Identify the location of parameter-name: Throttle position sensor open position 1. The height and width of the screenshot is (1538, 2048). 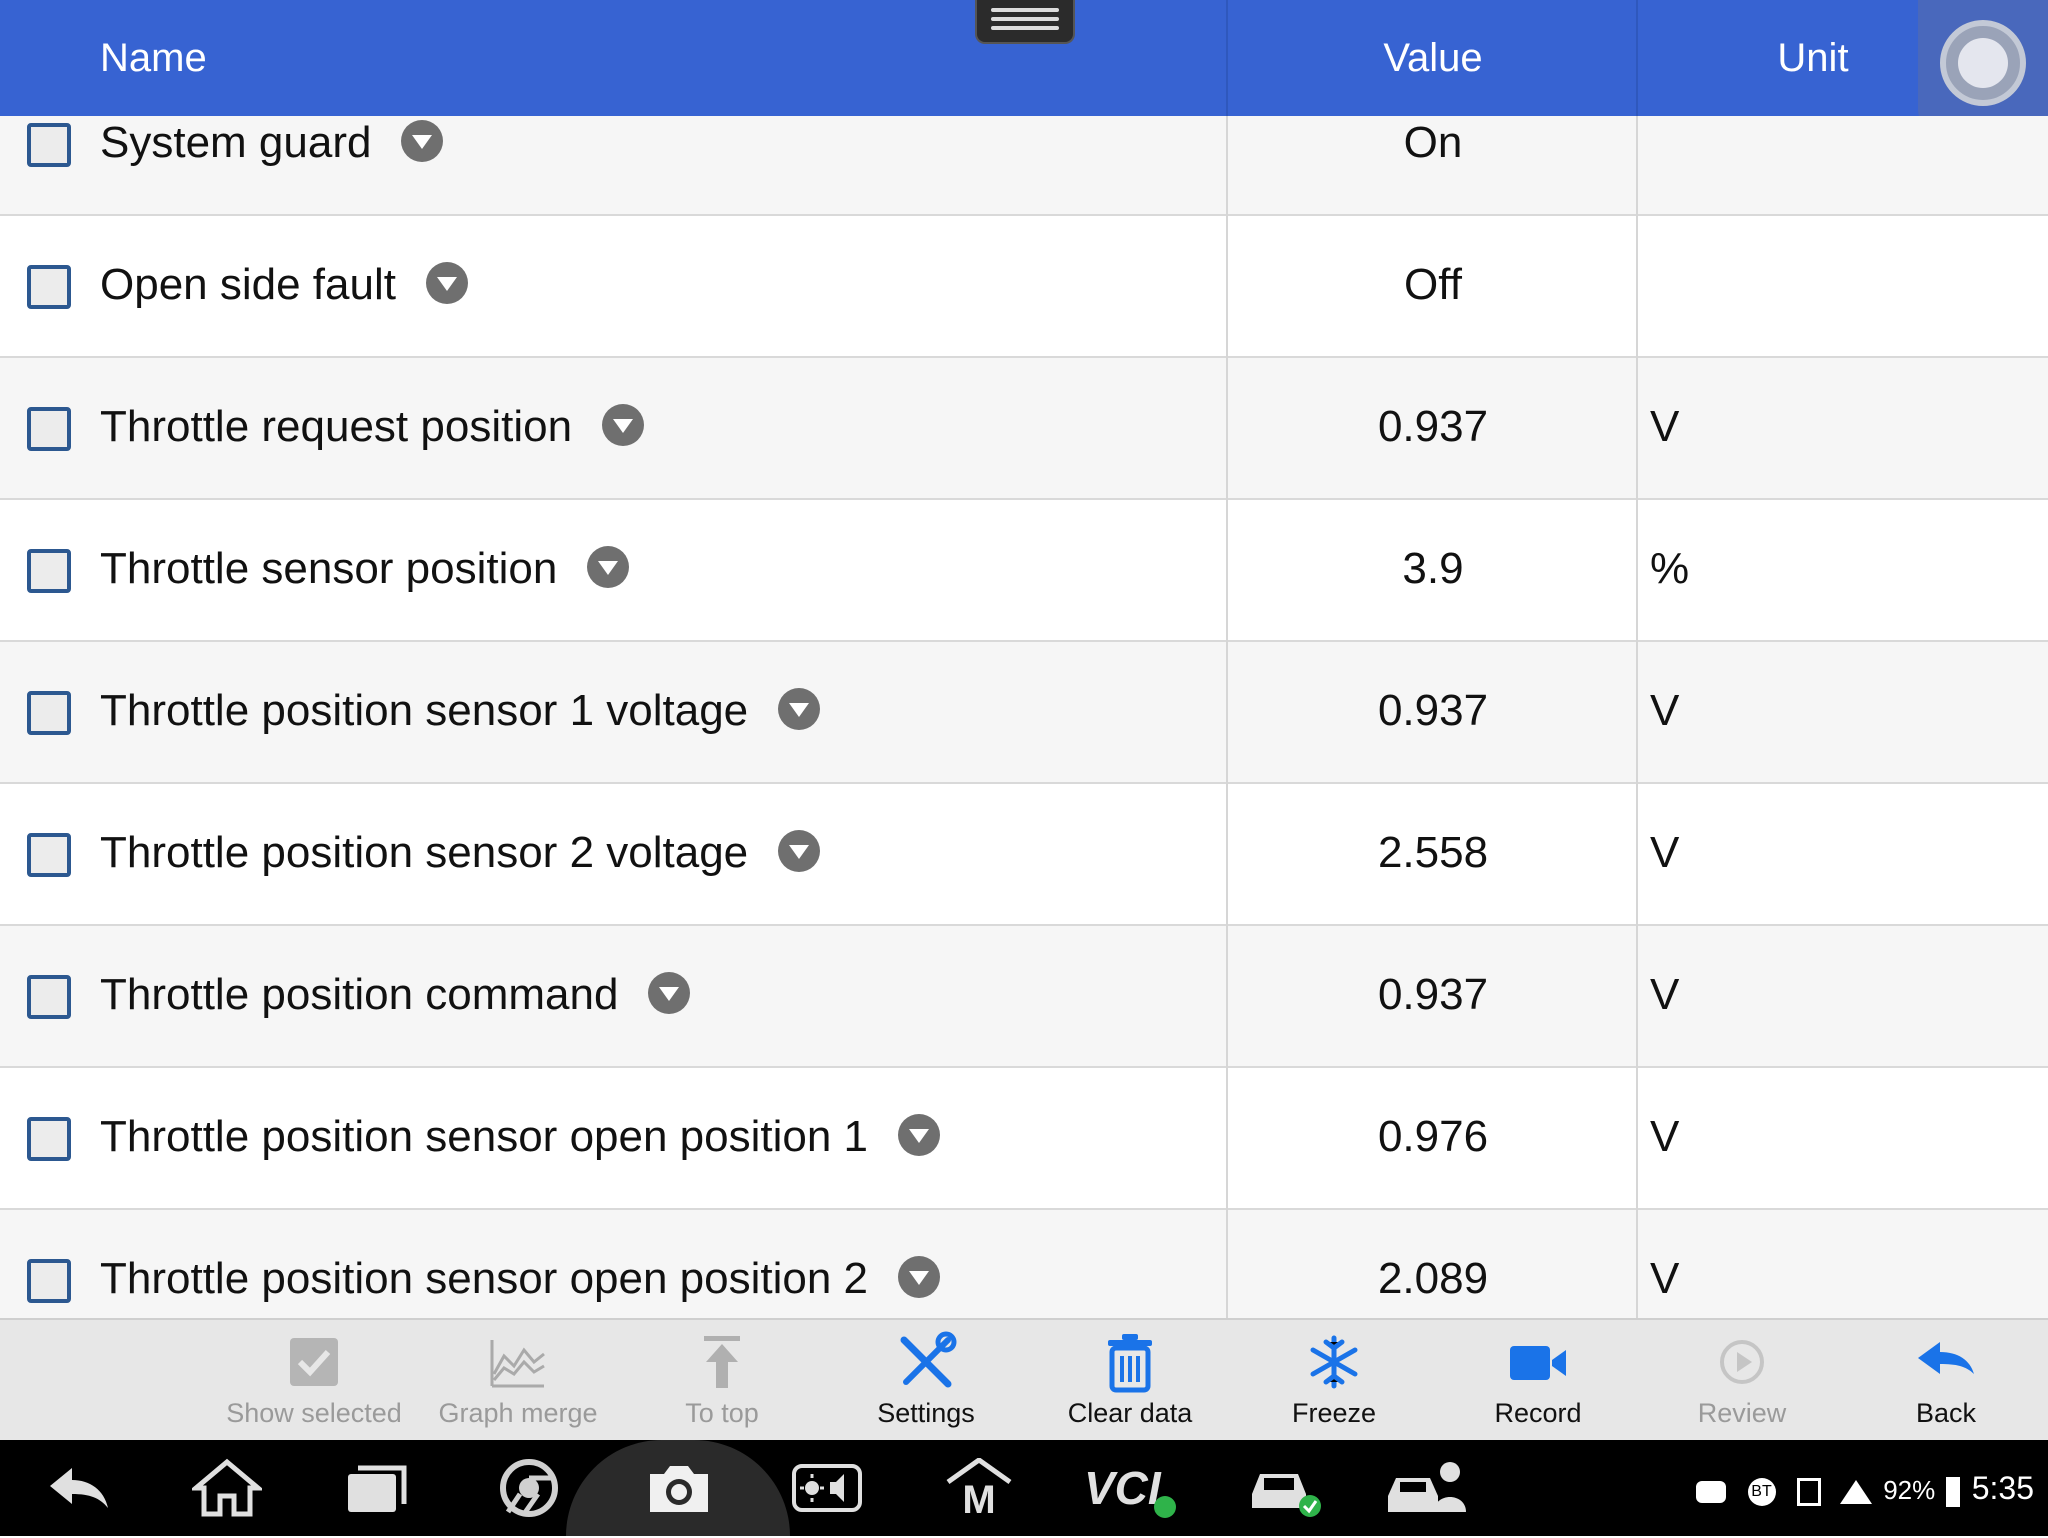
(484, 1136).